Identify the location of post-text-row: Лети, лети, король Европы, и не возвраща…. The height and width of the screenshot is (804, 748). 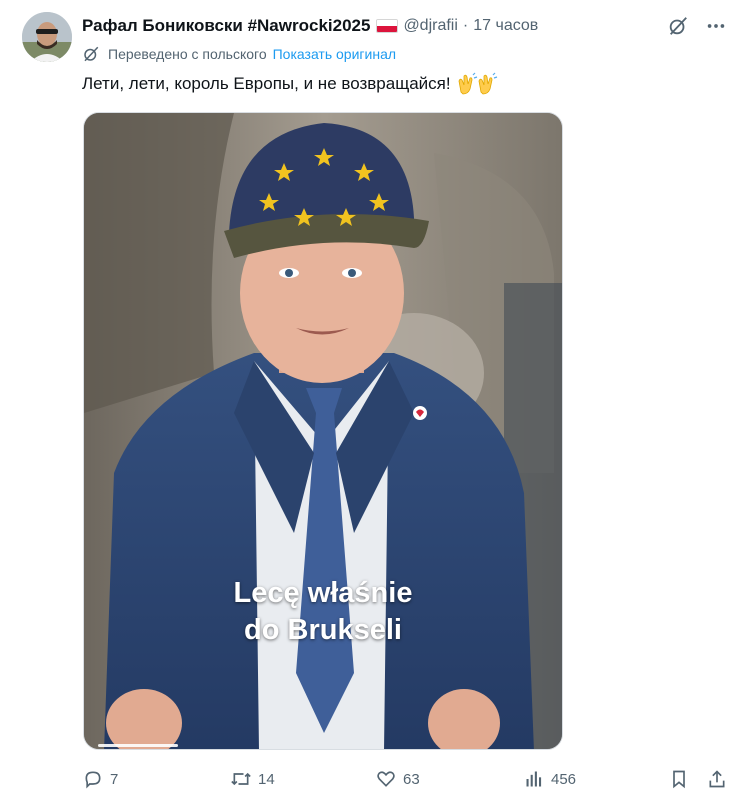
(291, 84).